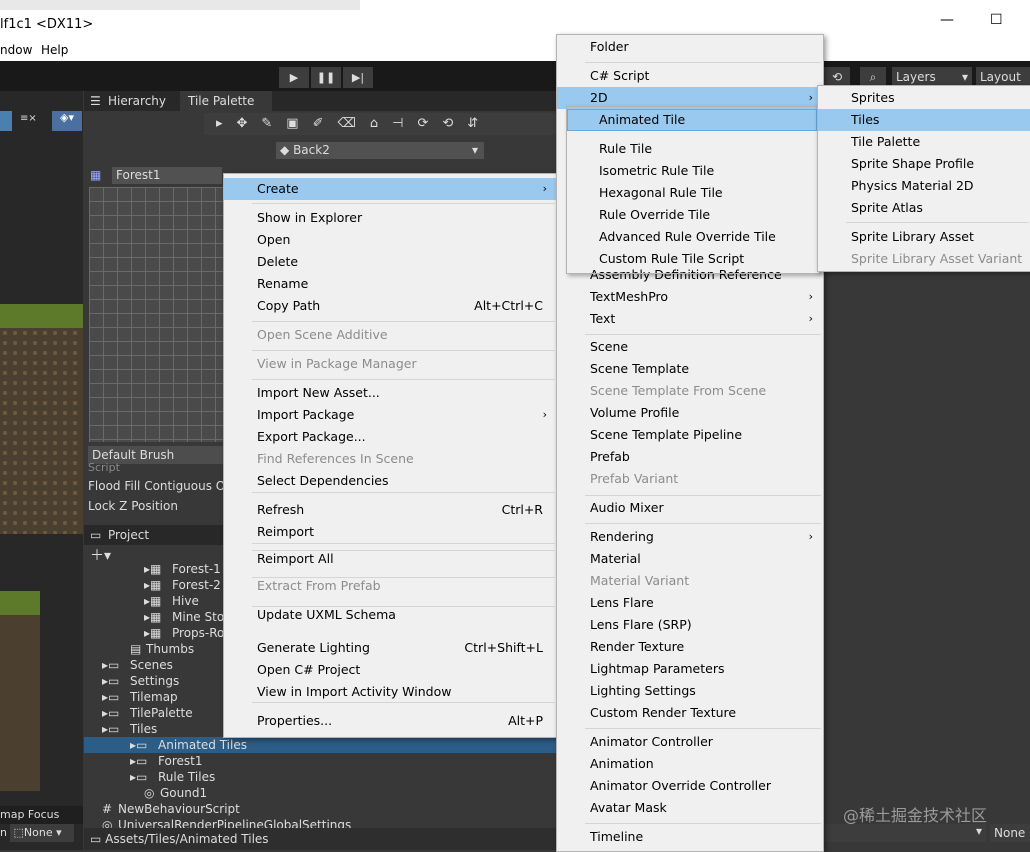 Image resolution: width=1030 pixels, height=852 pixels. I want to click on menu-item-prefab: Prefab, so click(690, 457).